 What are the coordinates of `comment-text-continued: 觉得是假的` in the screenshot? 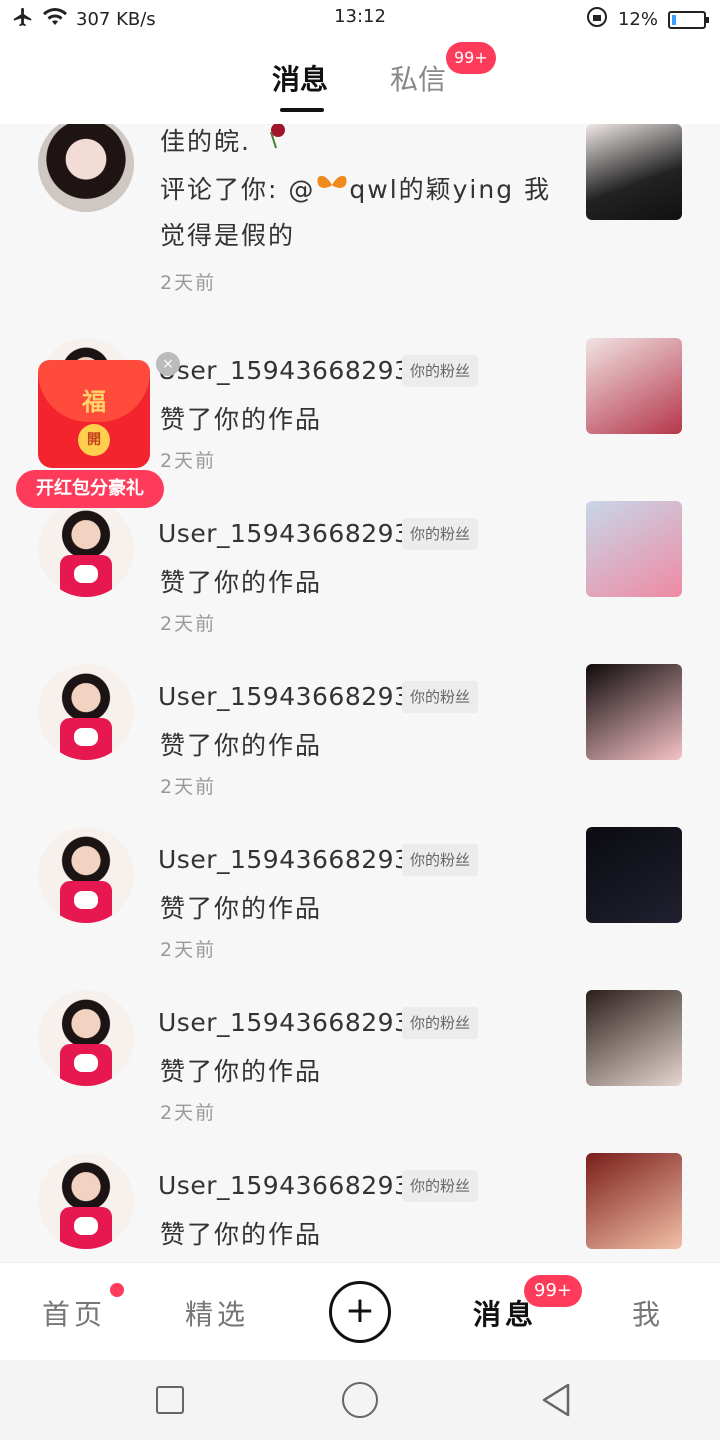 It's located at (228, 235).